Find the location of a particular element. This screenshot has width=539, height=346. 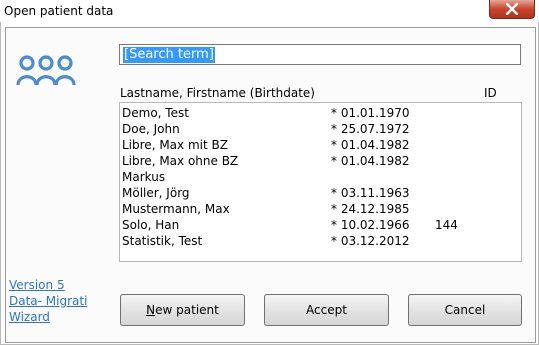

window-title: Open patient data is located at coordinates (59, 11).